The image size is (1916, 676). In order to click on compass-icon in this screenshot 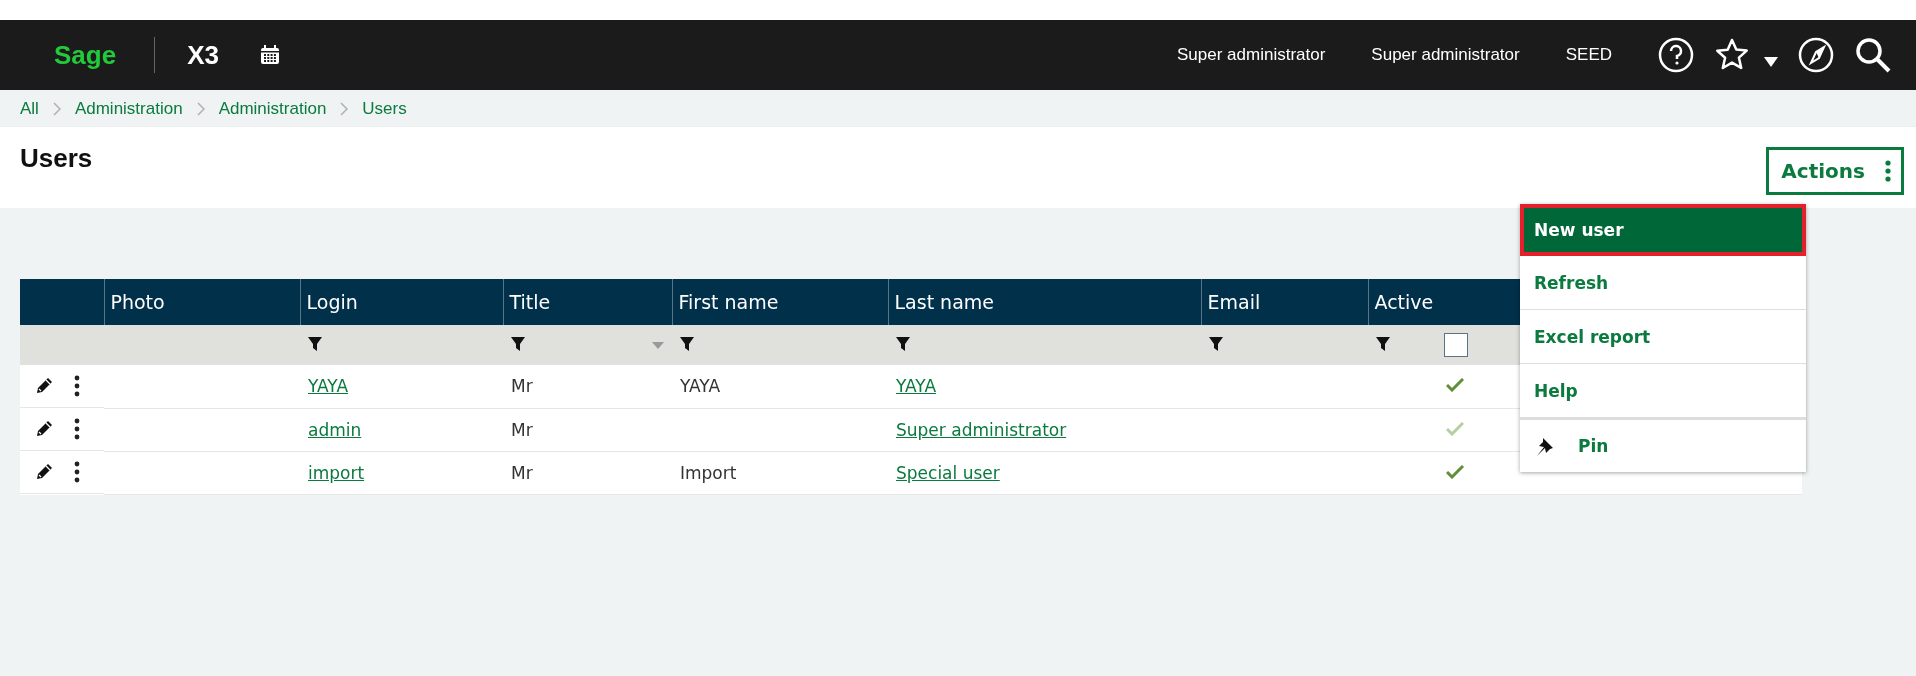, I will do `click(1816, 55)`.